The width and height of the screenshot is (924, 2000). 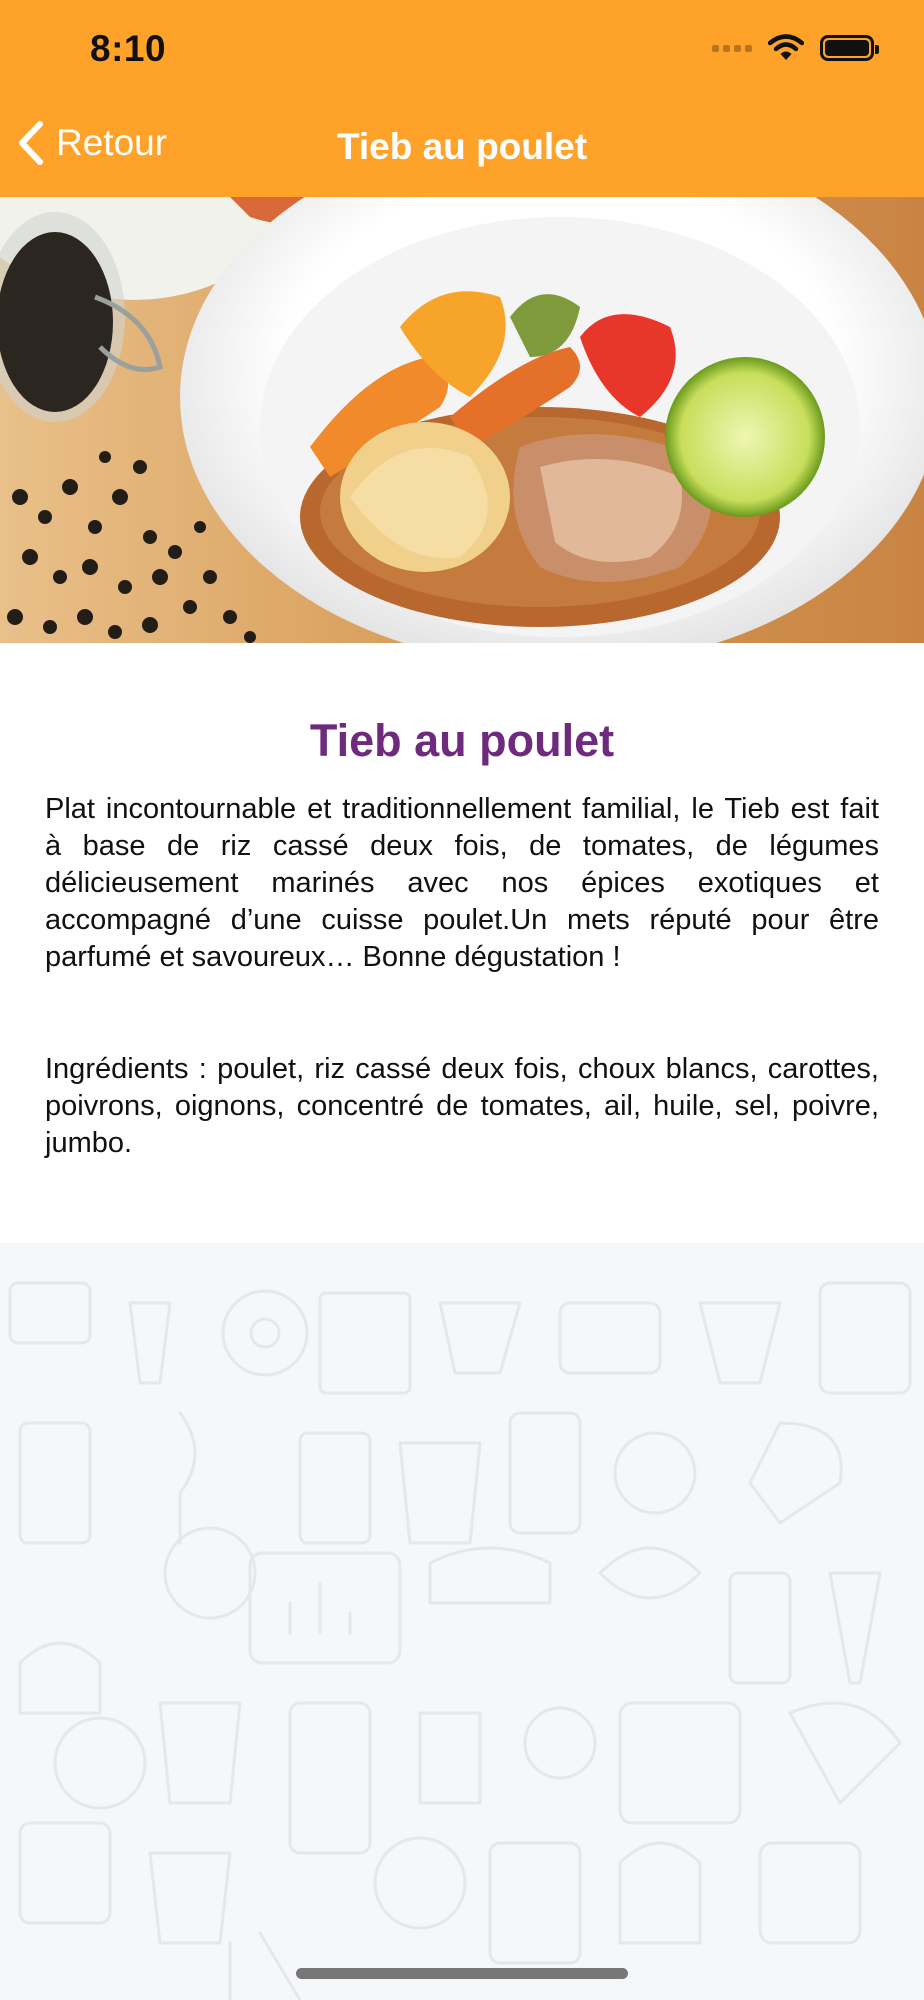 I want to click on navigation-bar: 8:10 Retour Tieb au poulet, so click(x=462, y=98).